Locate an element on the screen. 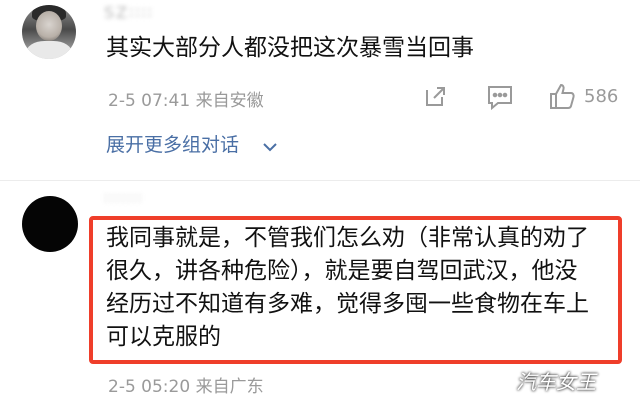 This screenshot has height=404, width=640. comment-line: 可以克服的 is located at coordinates (163, 337).